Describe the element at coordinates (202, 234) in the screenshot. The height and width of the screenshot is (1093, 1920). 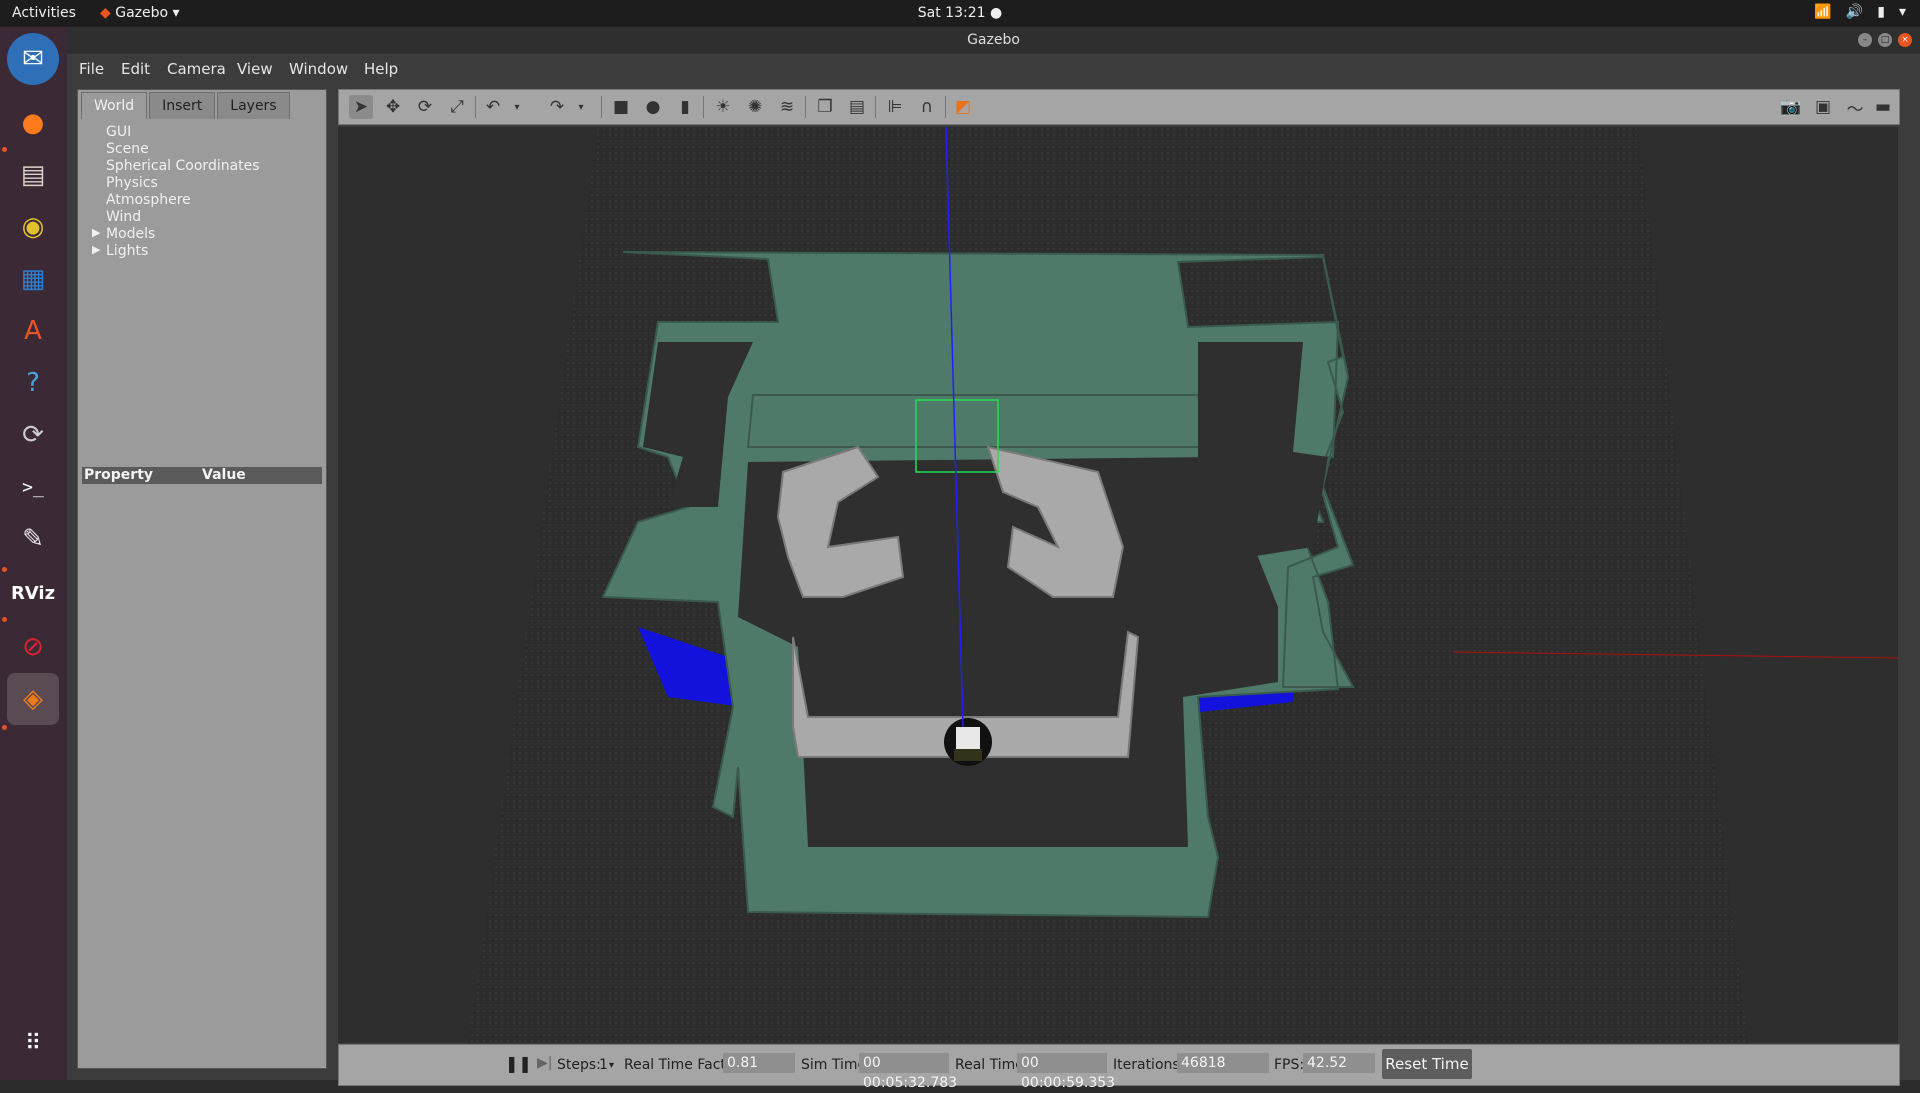
I see `tree-item-models: ▶ Models` at that location.